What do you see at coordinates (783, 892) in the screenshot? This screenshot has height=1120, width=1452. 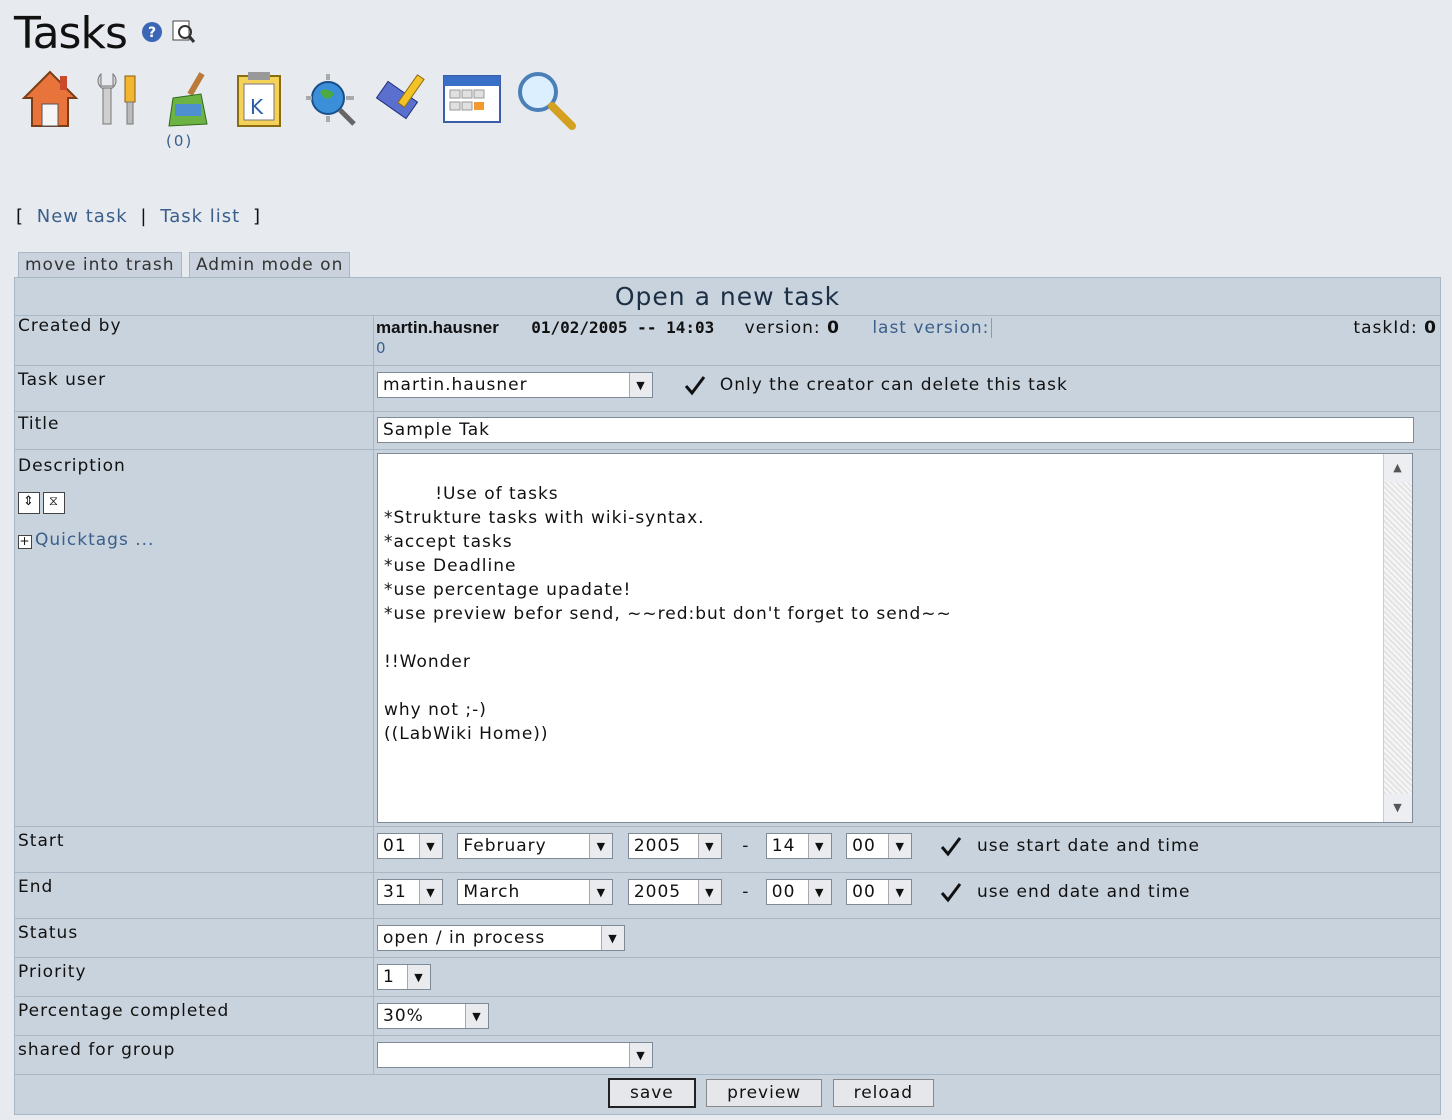 I see `end-hour-value: 00` at bounding box center [783, 892].